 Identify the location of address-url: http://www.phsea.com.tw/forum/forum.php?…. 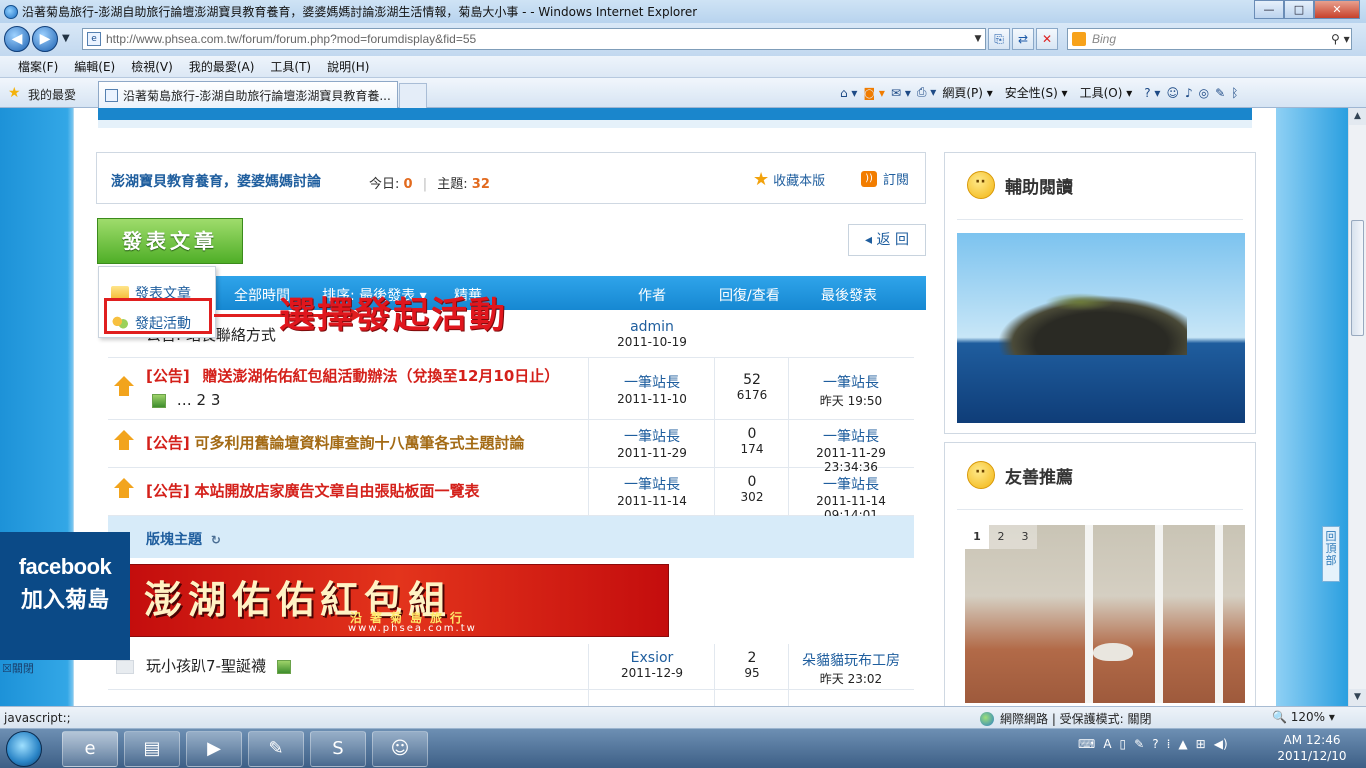
(538, 39).